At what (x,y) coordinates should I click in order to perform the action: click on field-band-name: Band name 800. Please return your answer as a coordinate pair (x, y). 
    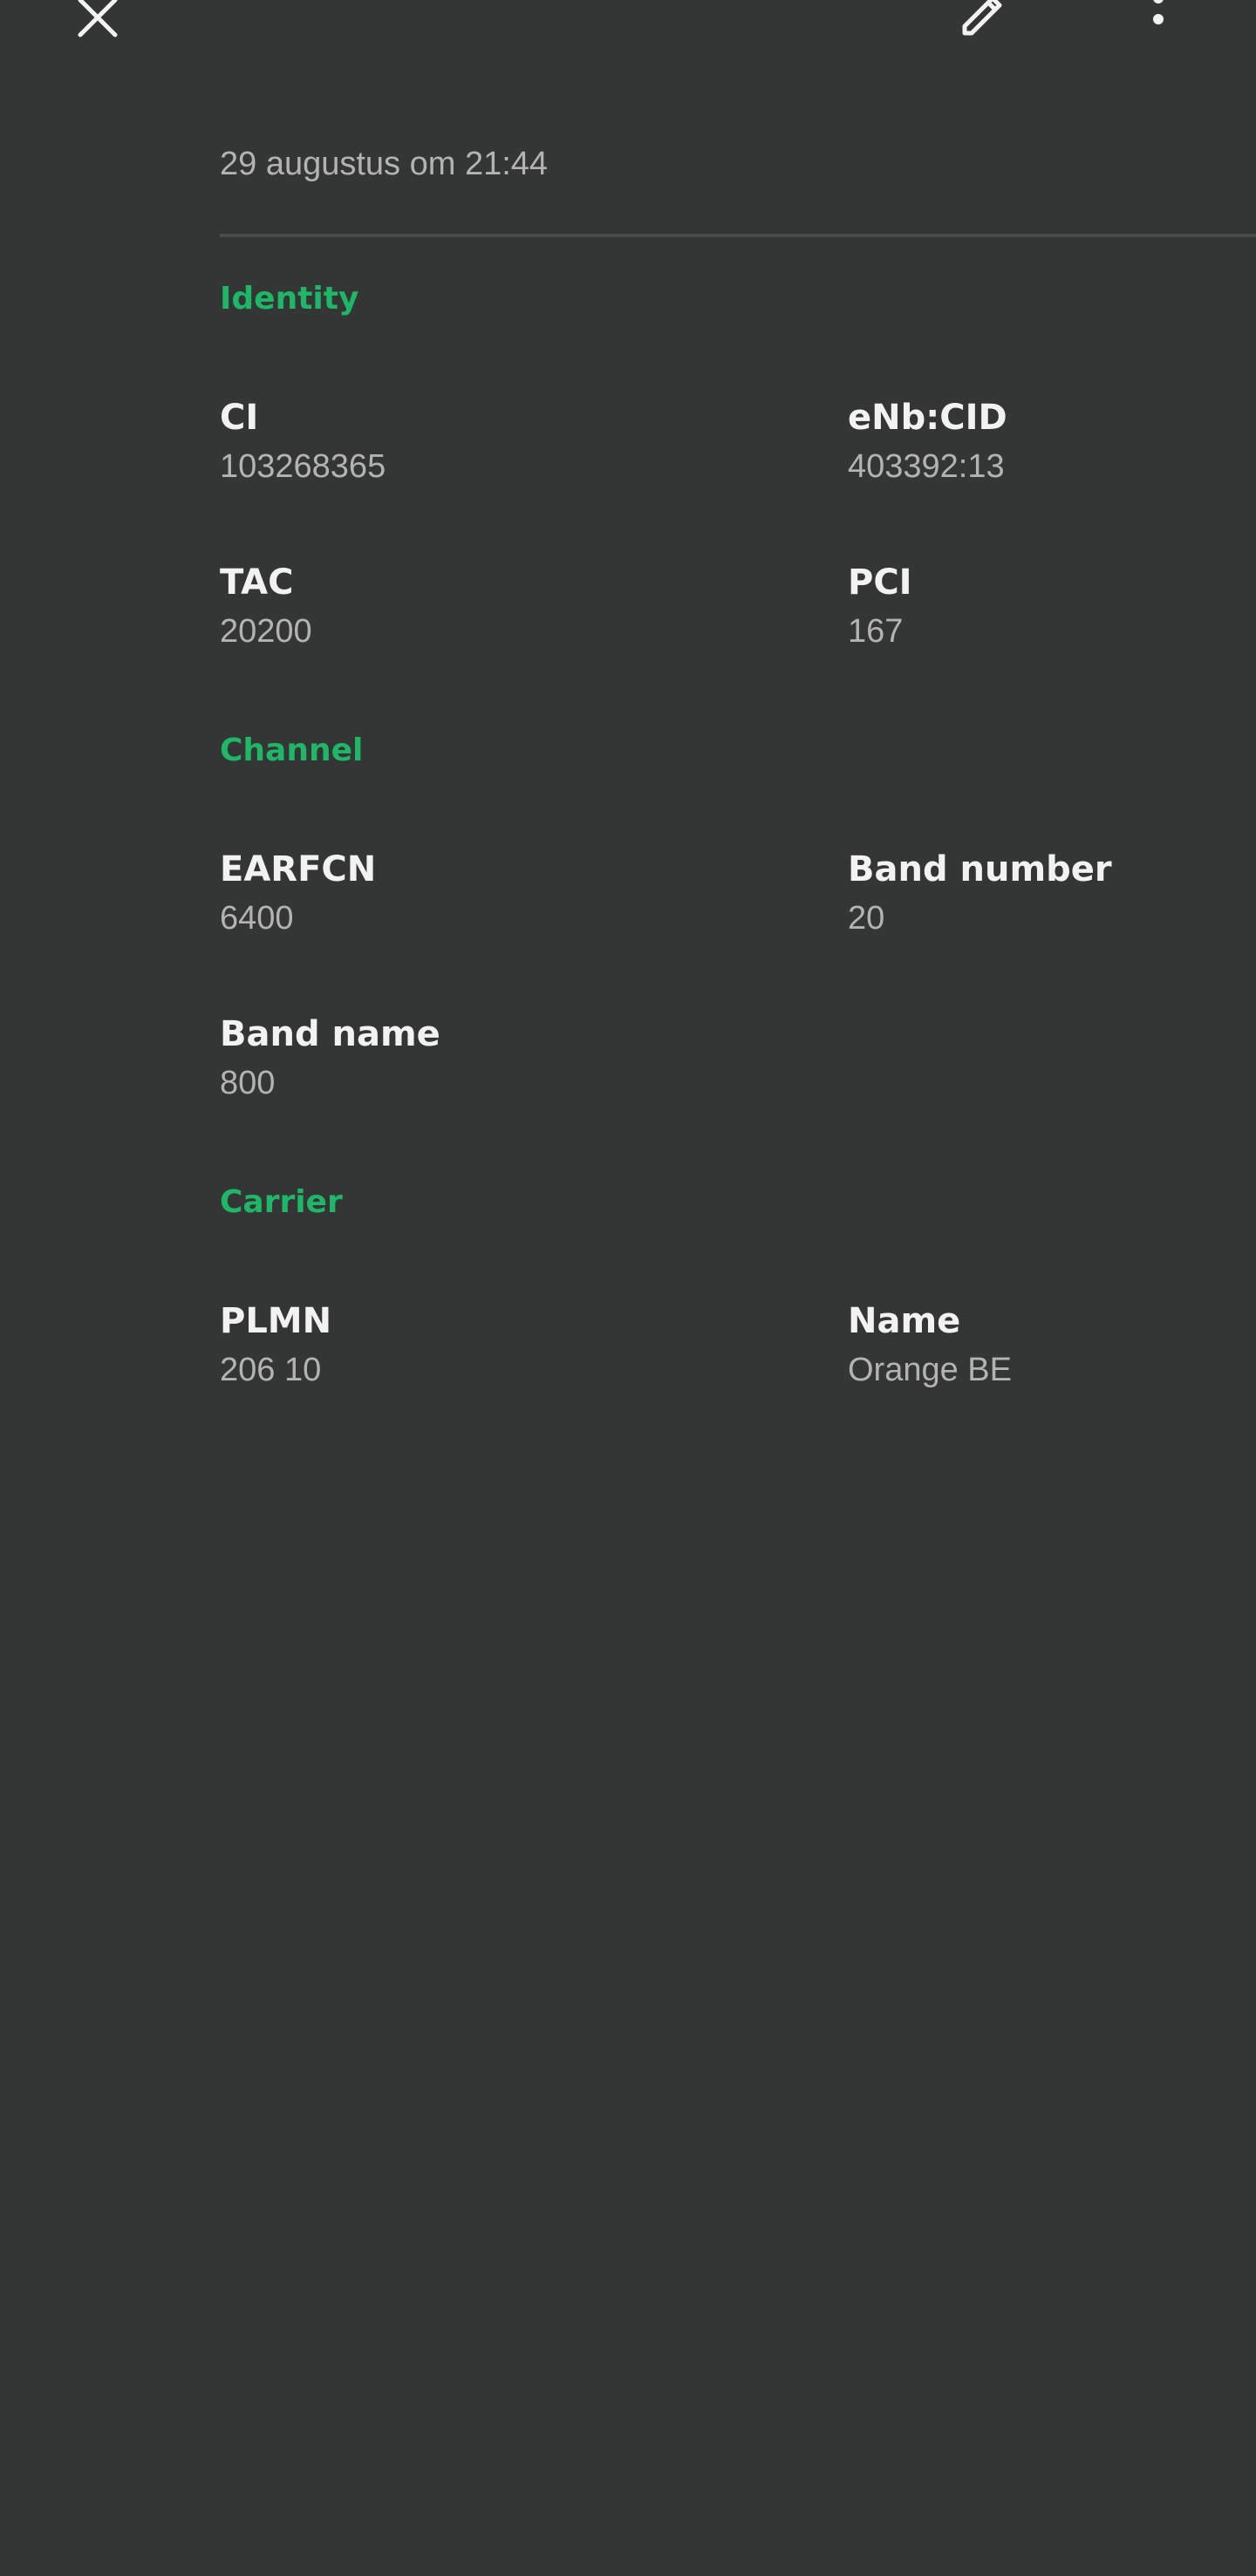
    Looking at the image, I should click on (481, 1058).